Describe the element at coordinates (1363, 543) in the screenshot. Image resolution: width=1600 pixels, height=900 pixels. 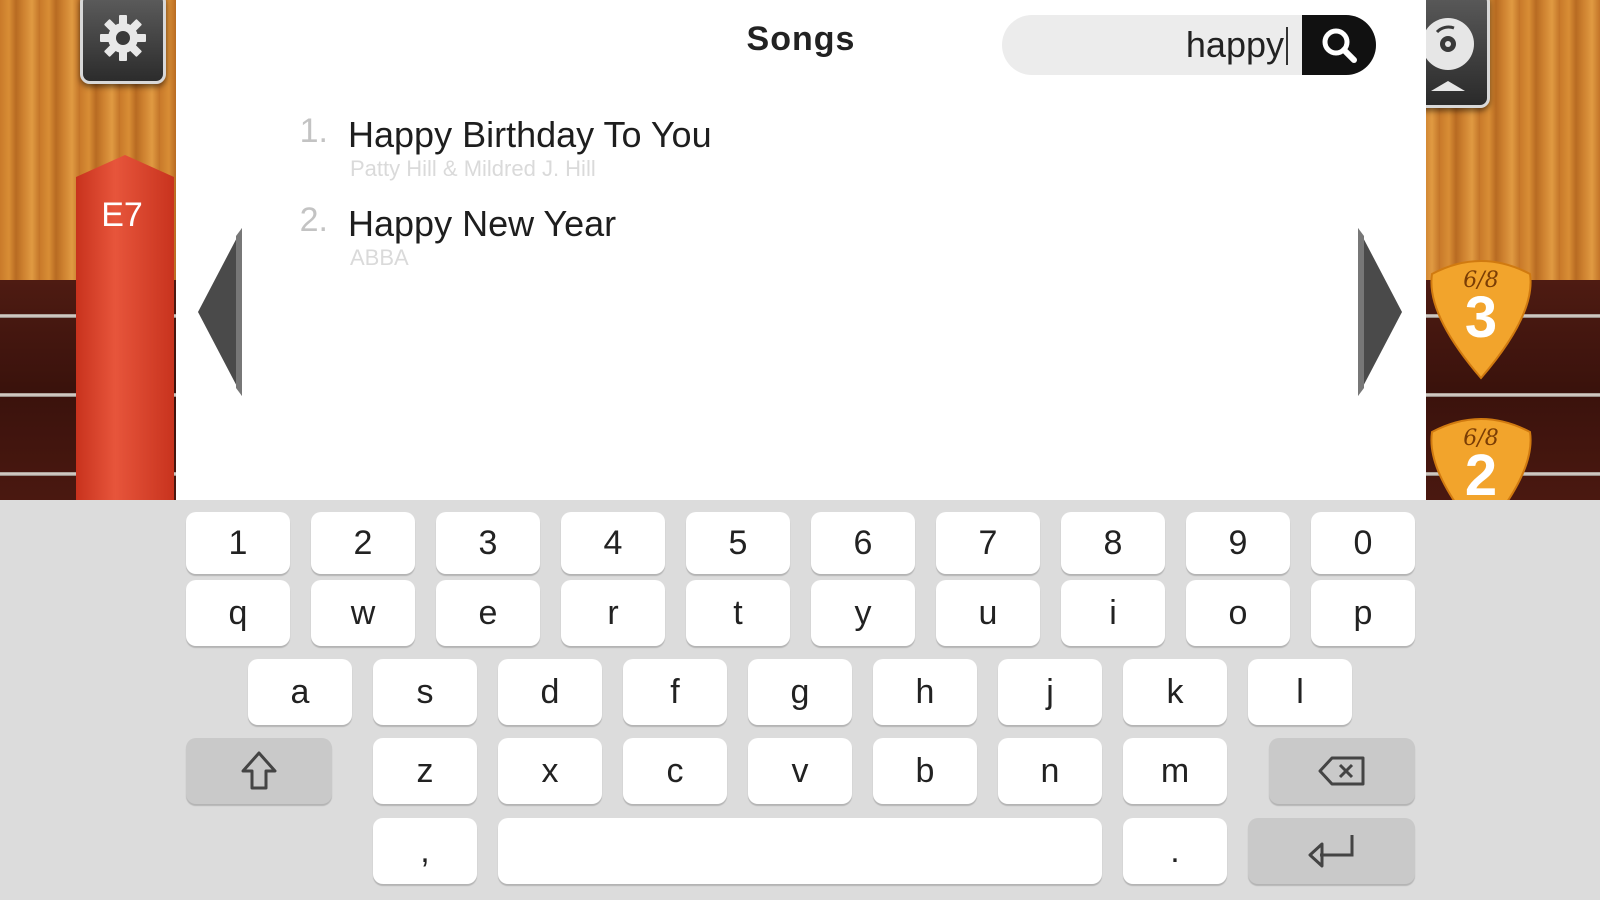
I see `key: 0` at that location.